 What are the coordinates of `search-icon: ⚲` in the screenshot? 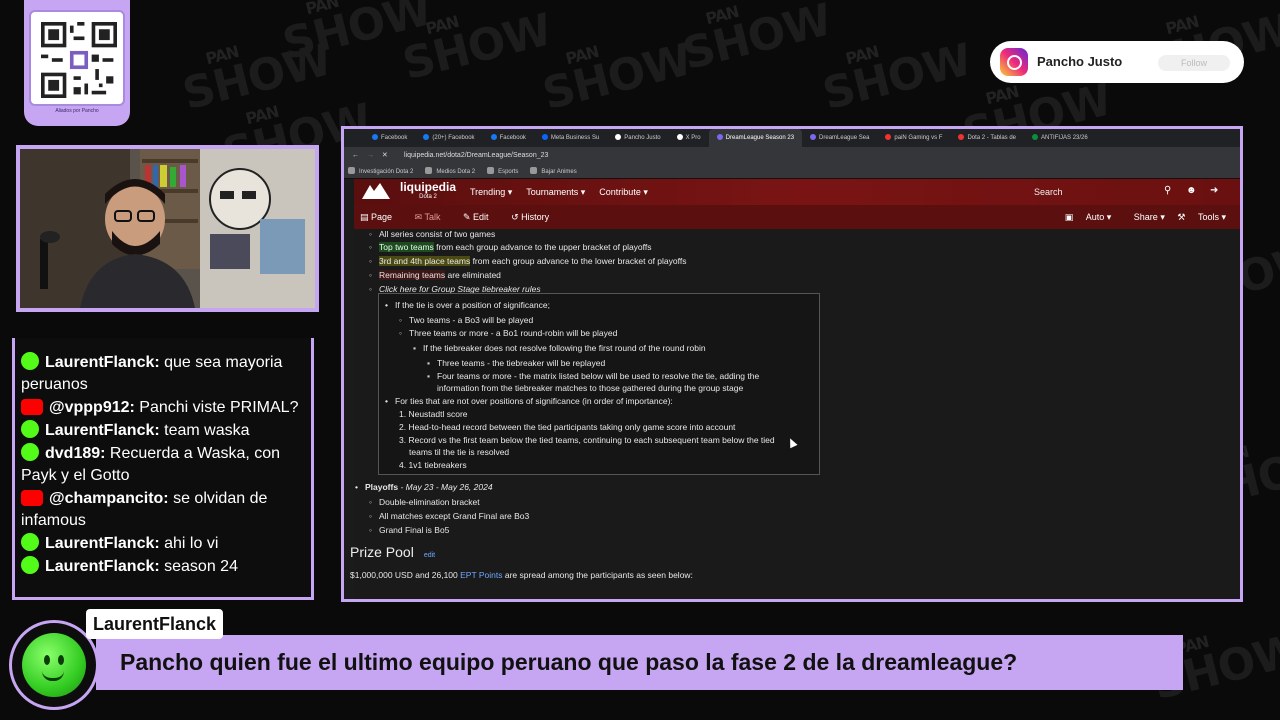 It's located at (1167, 190).